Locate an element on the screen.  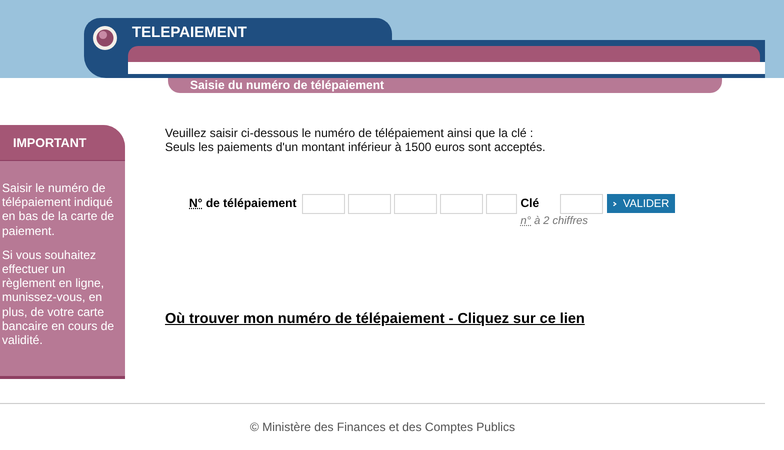
intro-text: Veuillez saisir ci-dessous le numéro de télépaiement ainsi que la clé : is located at coordinates (349, 133).